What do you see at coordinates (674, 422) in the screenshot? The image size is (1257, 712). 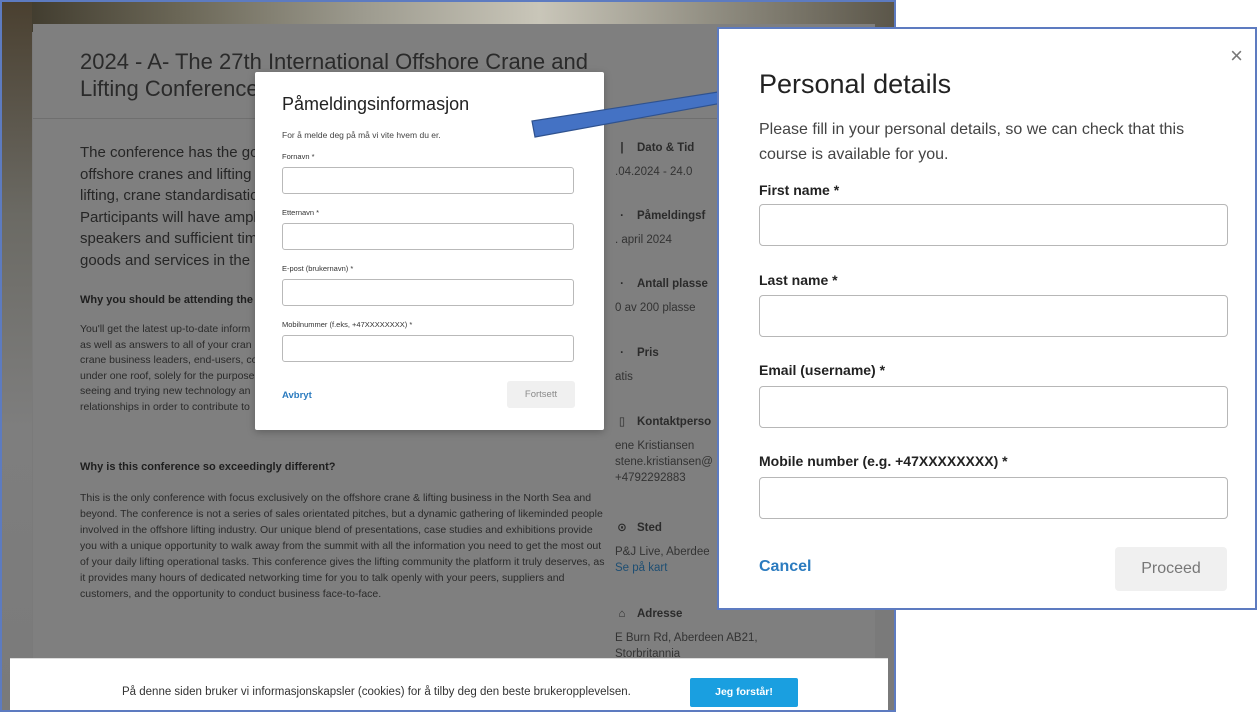 I see `contact-label: Kontaktperso` at bounding box center [674, 422].